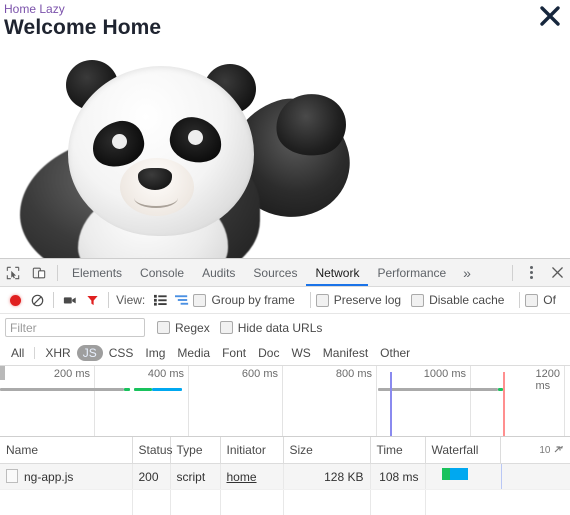 The width and height of the screenshot is (570, 515). Describe the element at coordinates (75, 327) in the screenshot. I see `filter-input` at that location.